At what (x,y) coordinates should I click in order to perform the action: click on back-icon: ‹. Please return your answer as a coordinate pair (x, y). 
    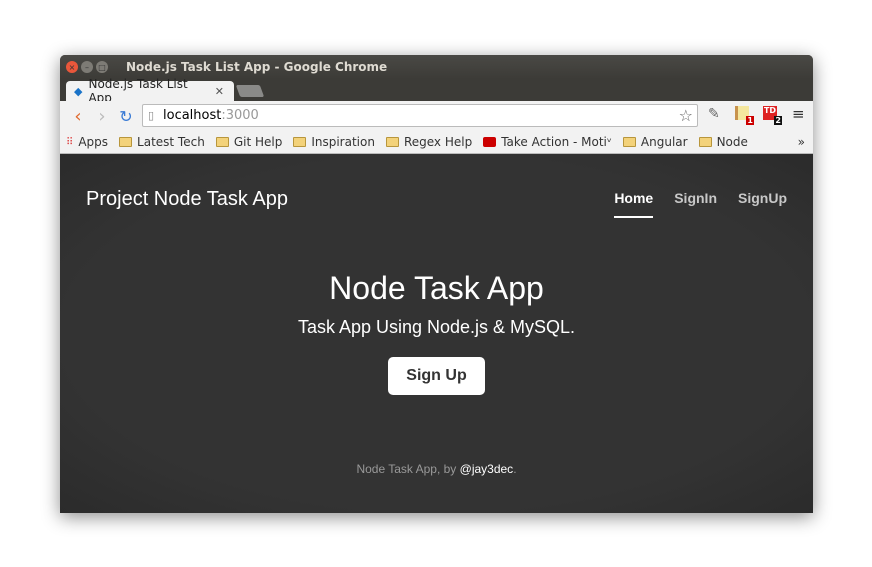
    Looking at the image, I should click on (78, 116).